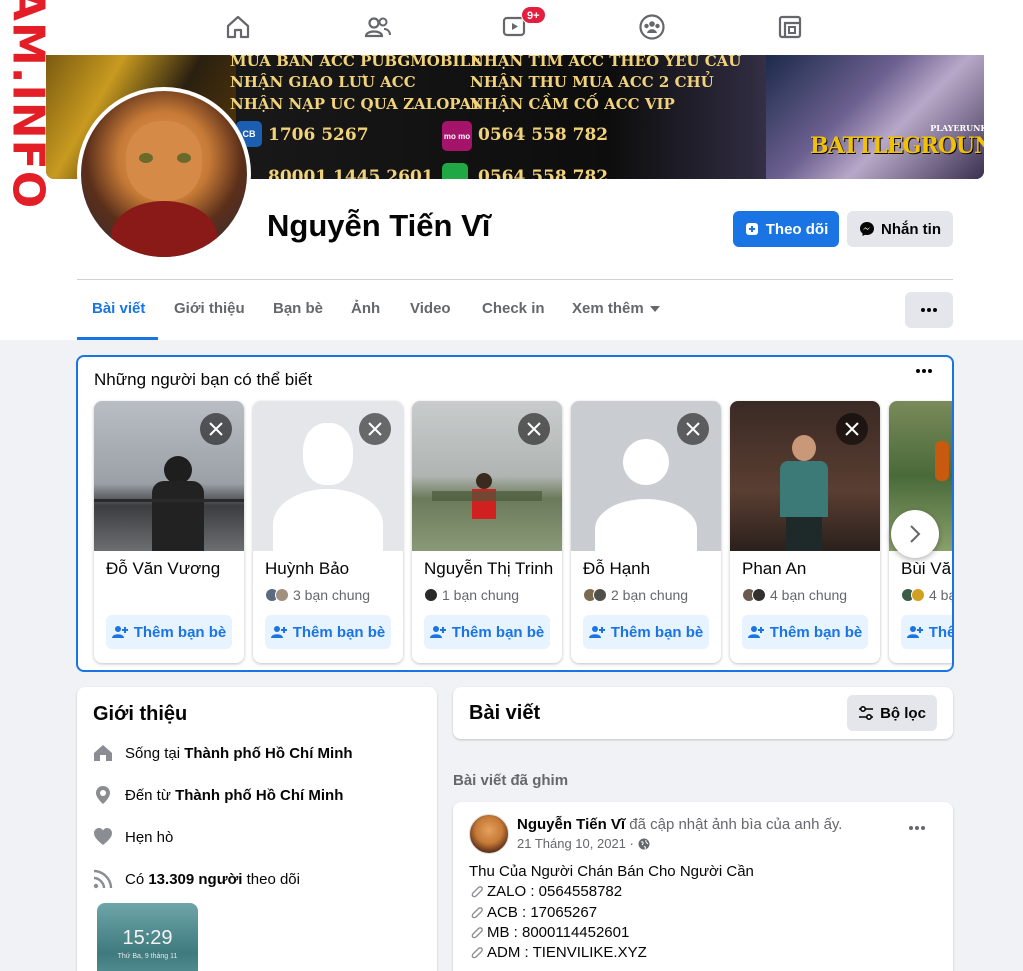 The width and height of the screenshot is (1023, 971). What do you see at coordinates (238, 27) in the screenshot?
I see `home-icon` at bounding box center [238, 27].